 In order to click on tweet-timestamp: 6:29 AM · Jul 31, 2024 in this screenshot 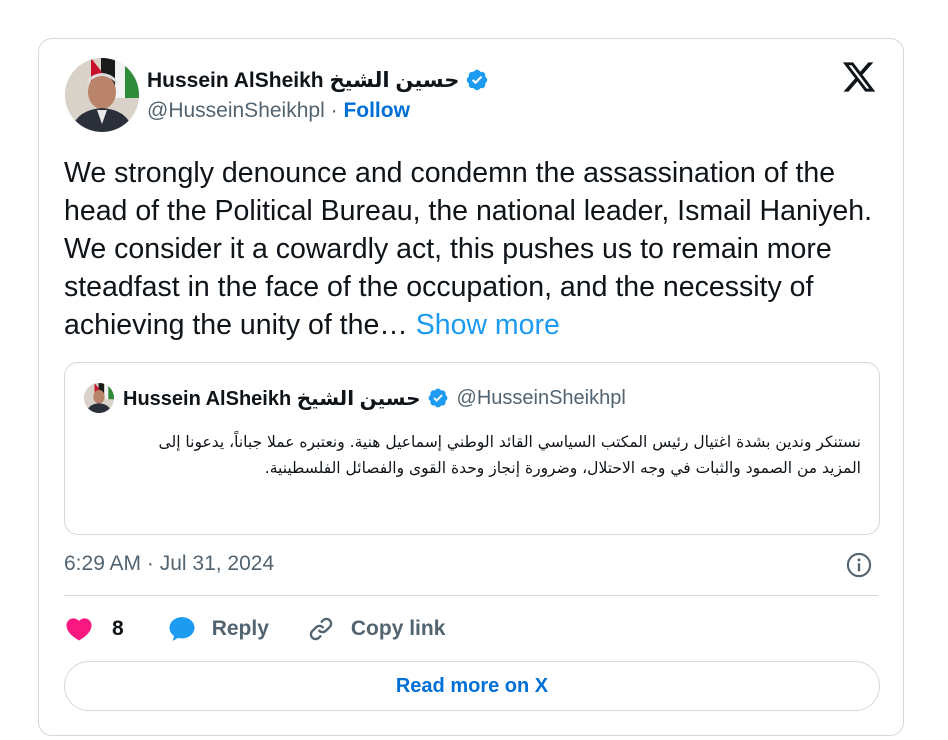, I will do `click(169, 564)`.